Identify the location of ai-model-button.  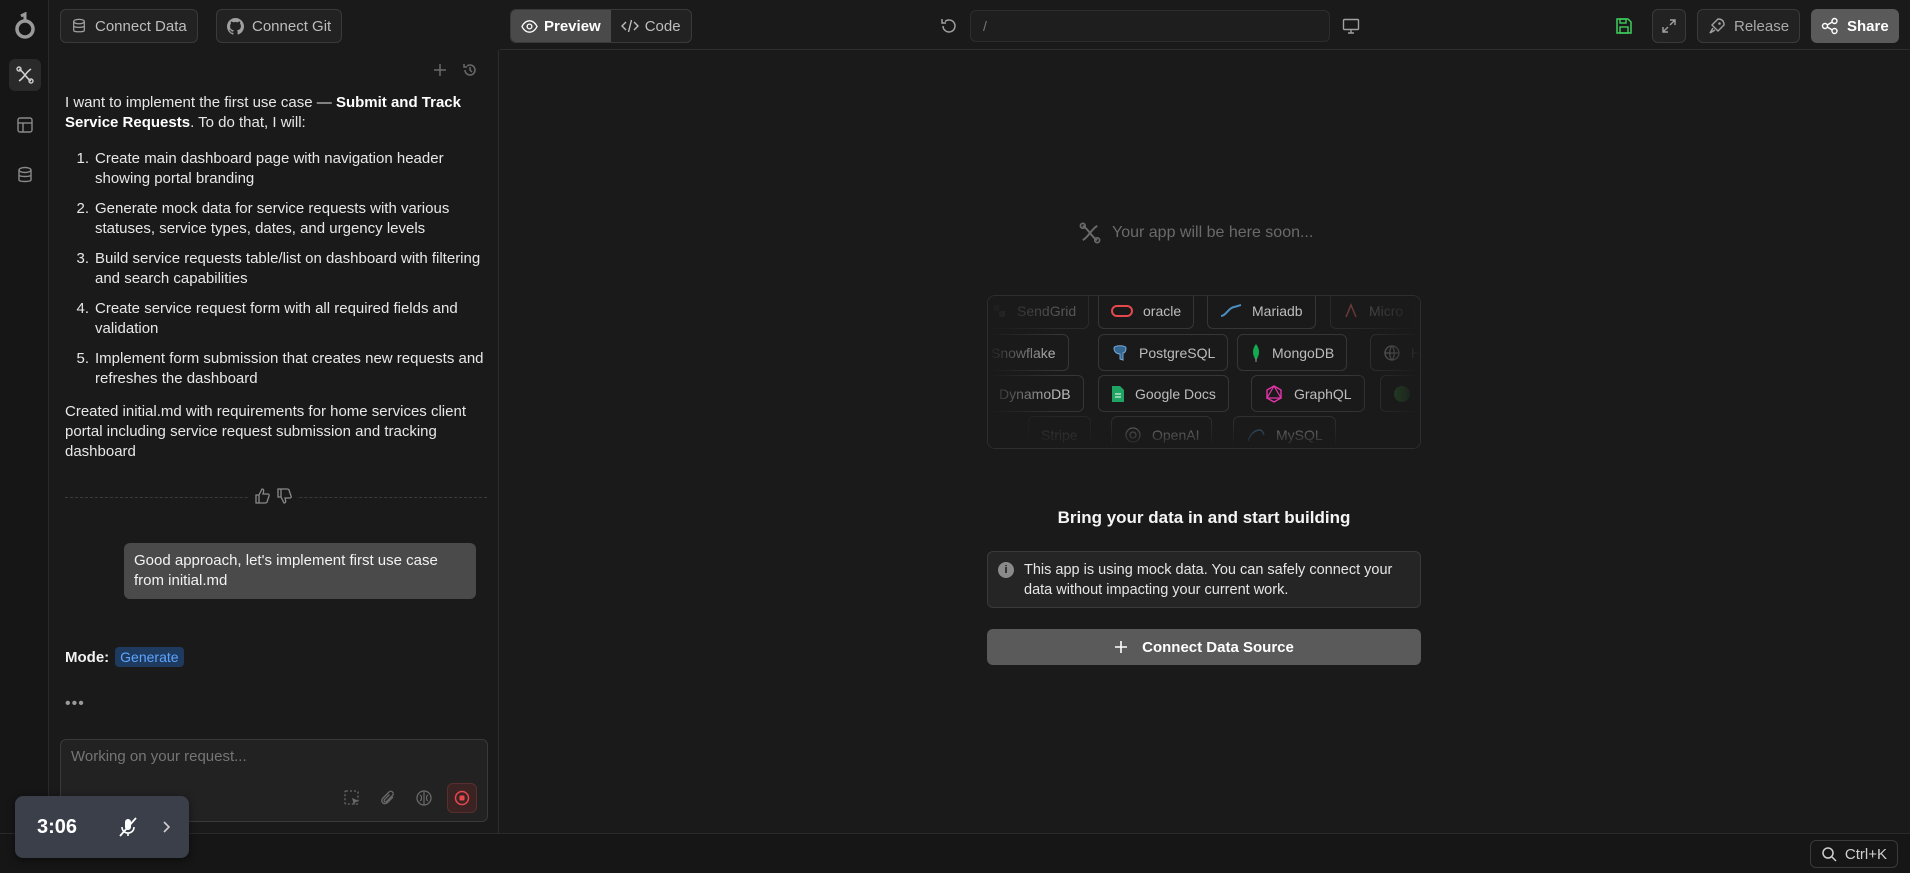
(424, 798).